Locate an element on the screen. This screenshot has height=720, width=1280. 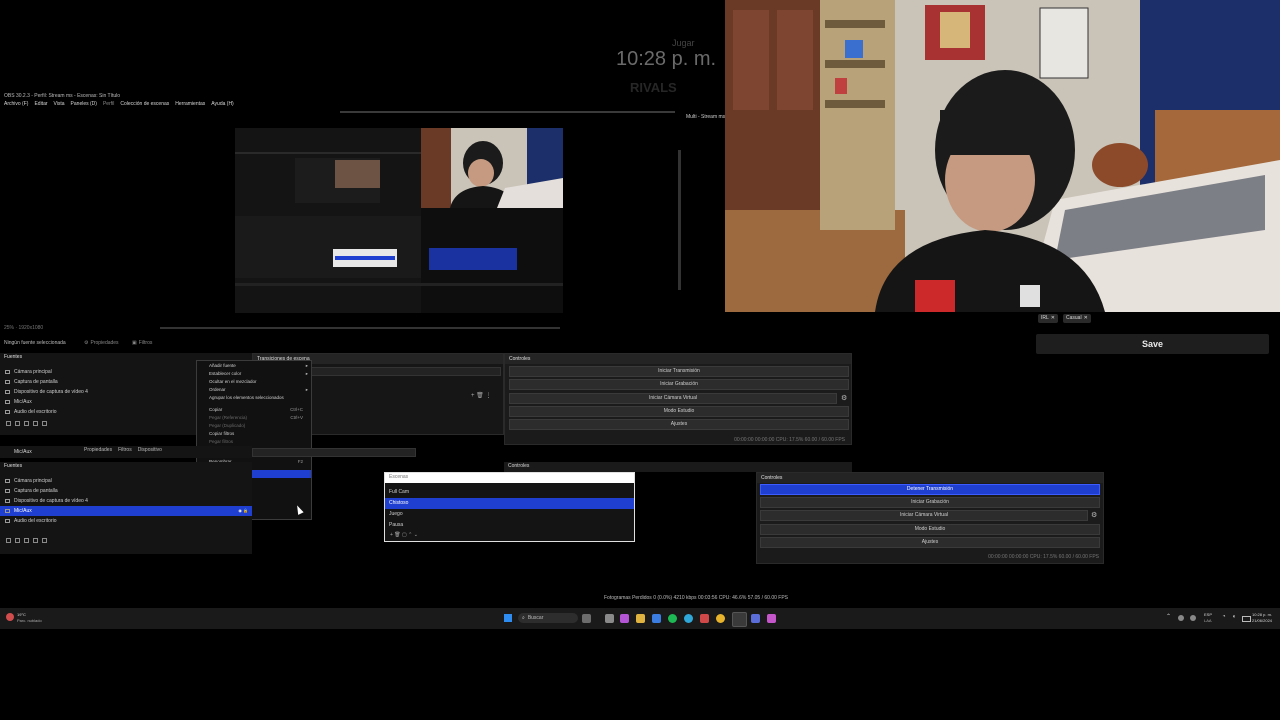
context-menu-item: Pegar (Referencia) Ctrl+V is located at coordinates (254, 418).